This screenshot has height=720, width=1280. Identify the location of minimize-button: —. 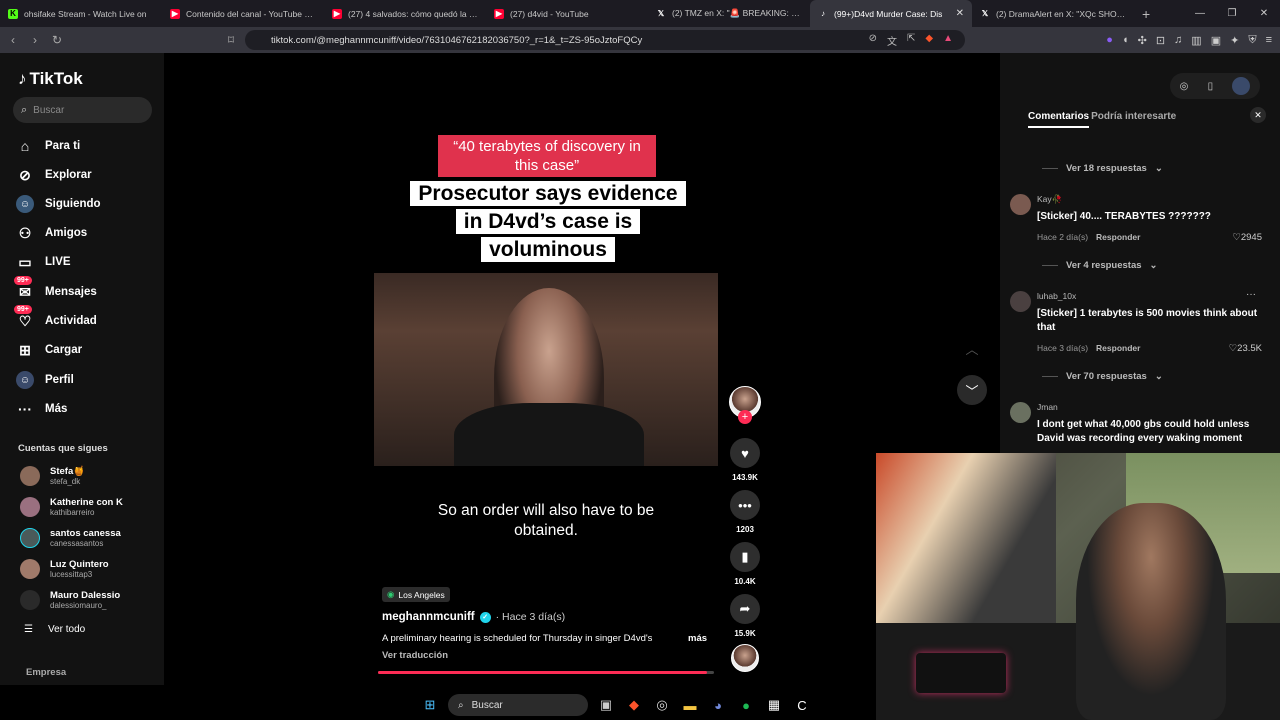
(1200, 13).